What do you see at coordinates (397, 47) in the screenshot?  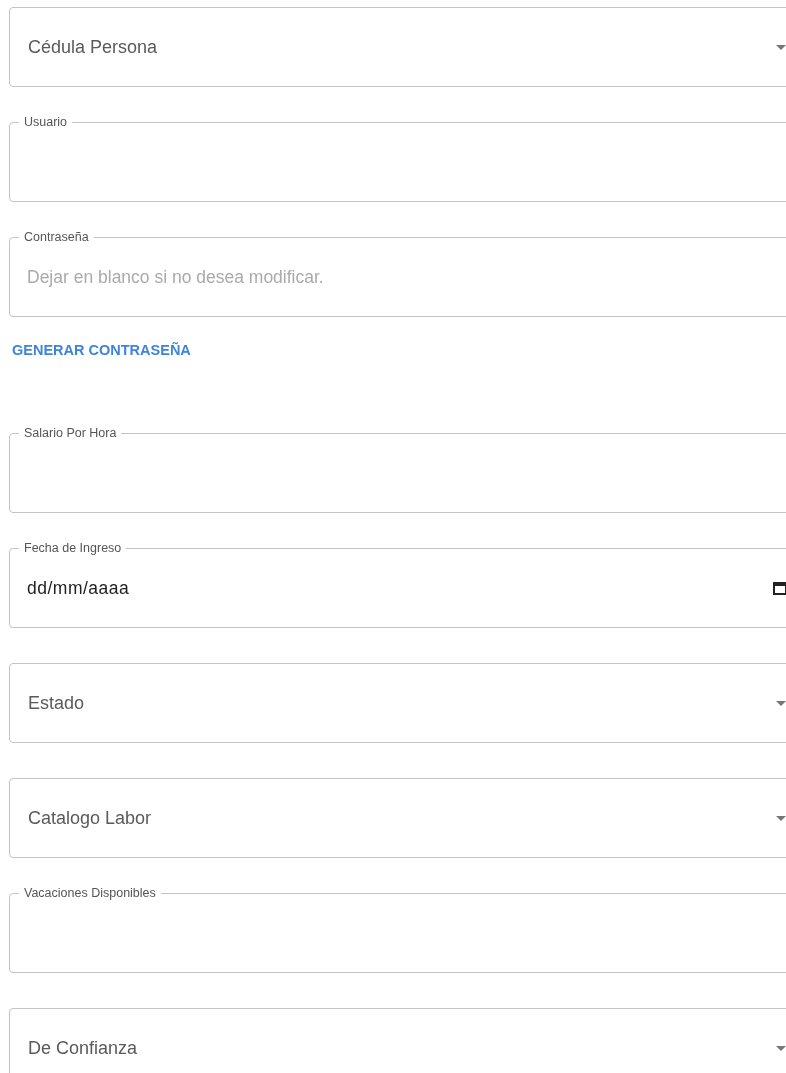 I see `dropdown-field: Cédula Persona` at bounding box center [397, 47].